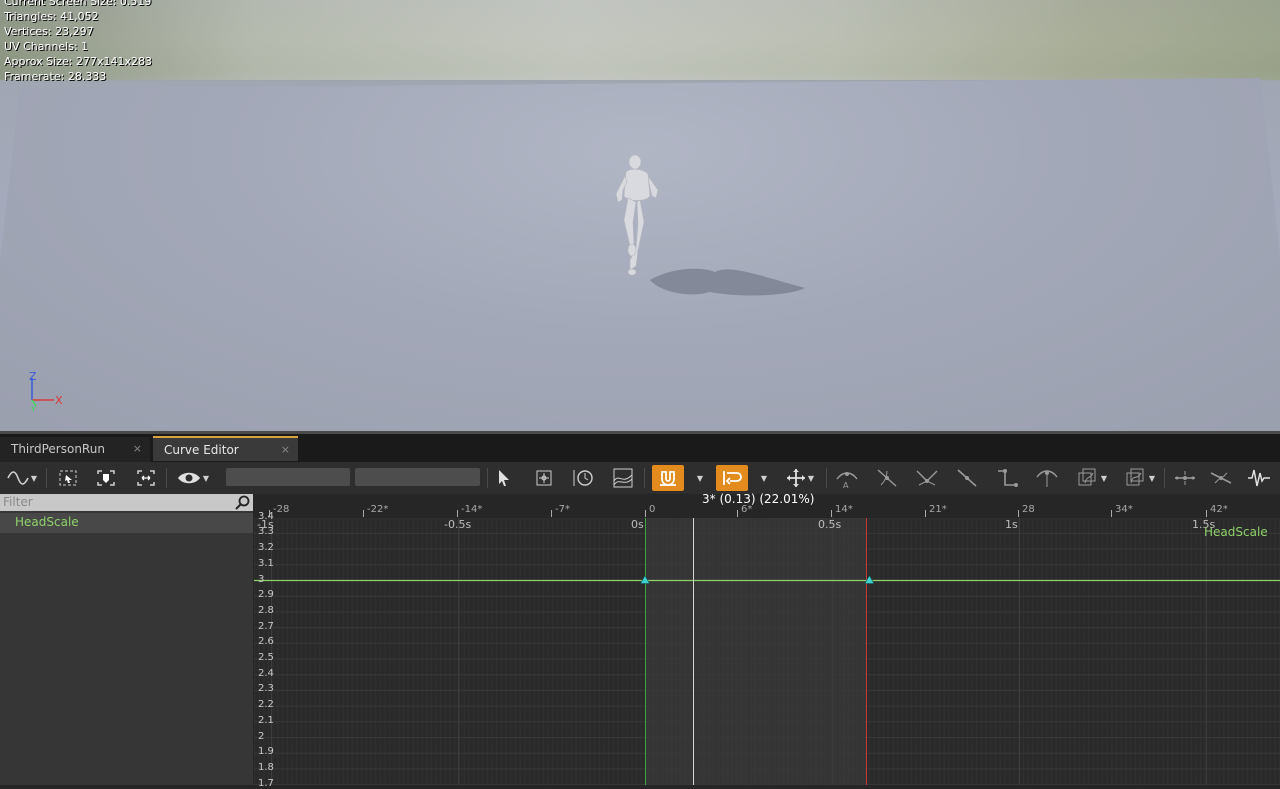  Describe the element at coordinates (47, 522) in the screenshot. I see `curve-list-item-label: HeadScale` at that location.